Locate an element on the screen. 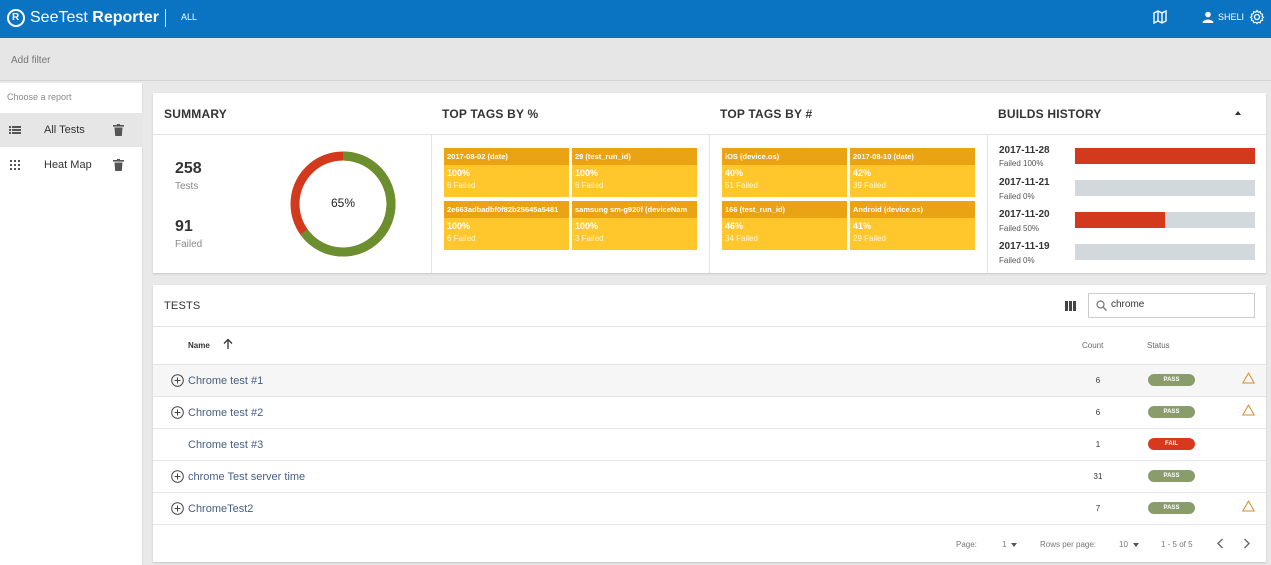 The width and height of the screenshot is (1271, 565). map-icon is located at coordinates (1160, 17).